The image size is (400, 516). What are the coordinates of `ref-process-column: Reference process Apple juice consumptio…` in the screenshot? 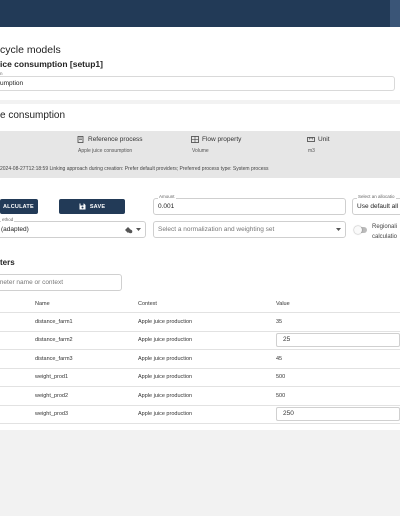 It's located at (110, 145).